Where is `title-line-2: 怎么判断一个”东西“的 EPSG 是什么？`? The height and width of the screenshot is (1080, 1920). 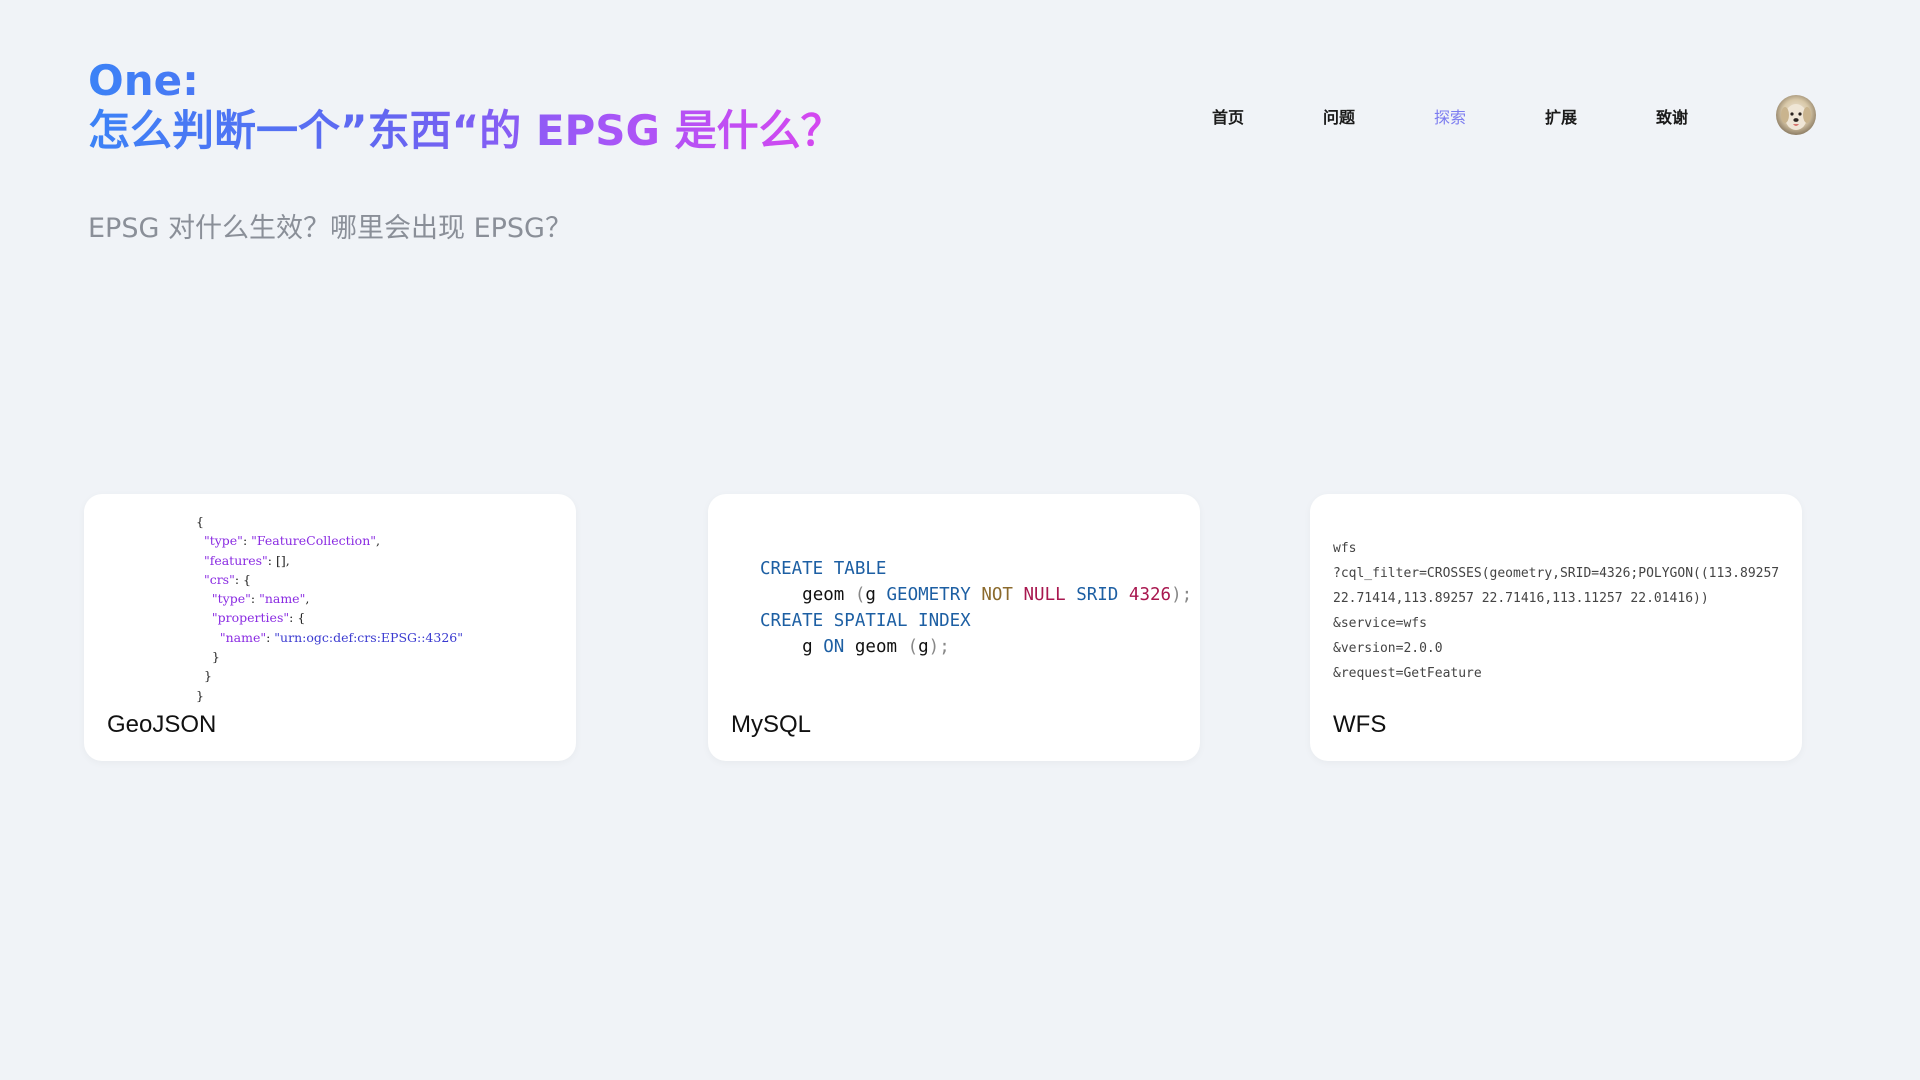
title-line-2: 怎么判断一个”东西“的 EPSG 是什么？ is located at coordinates (465, 131).